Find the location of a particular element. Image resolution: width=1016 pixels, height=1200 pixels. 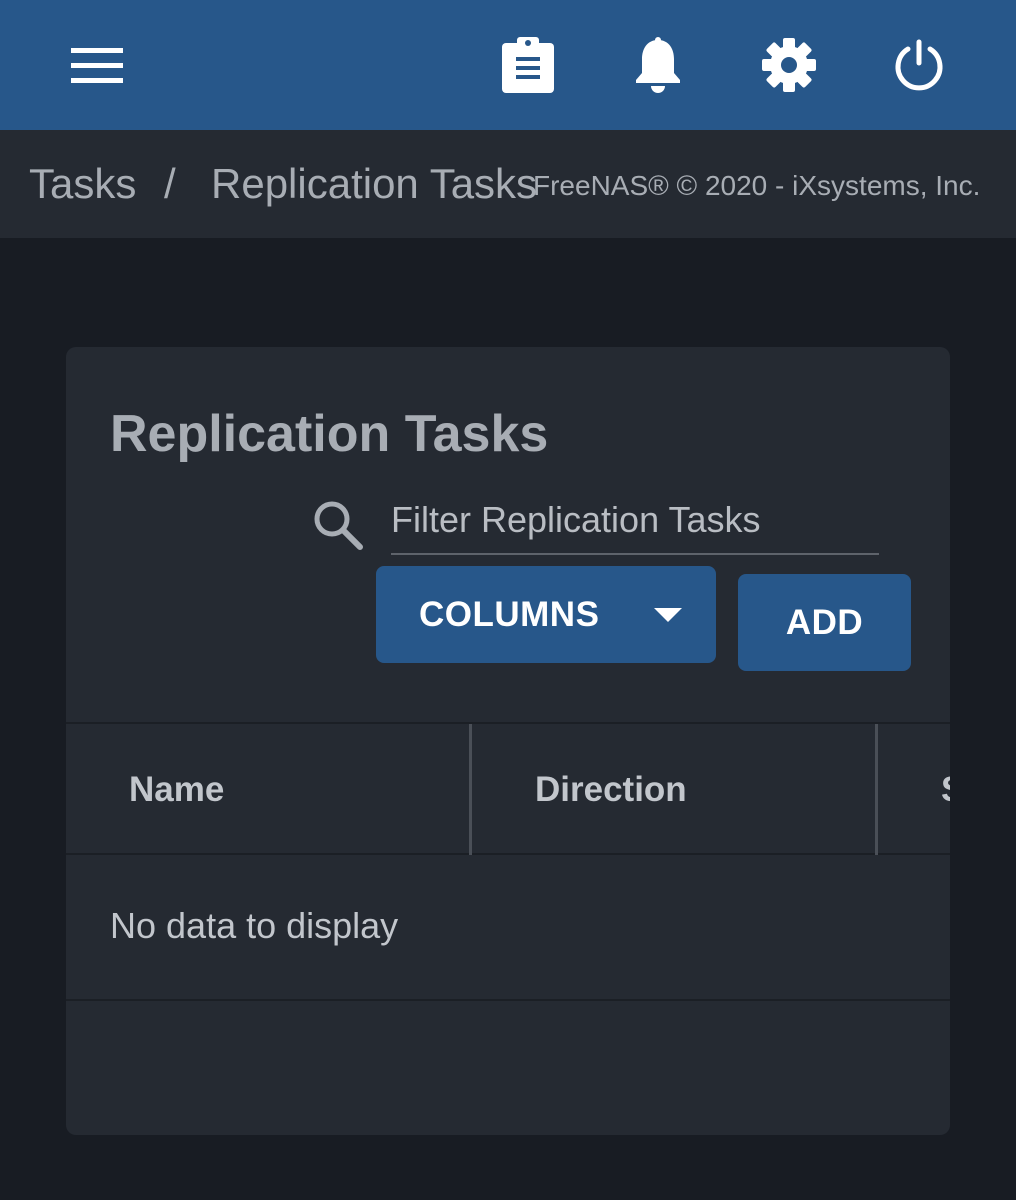

copyright-text: FreeNAS® © 2020 - iXsystems, Inc. is located at coordinates (757, 185).